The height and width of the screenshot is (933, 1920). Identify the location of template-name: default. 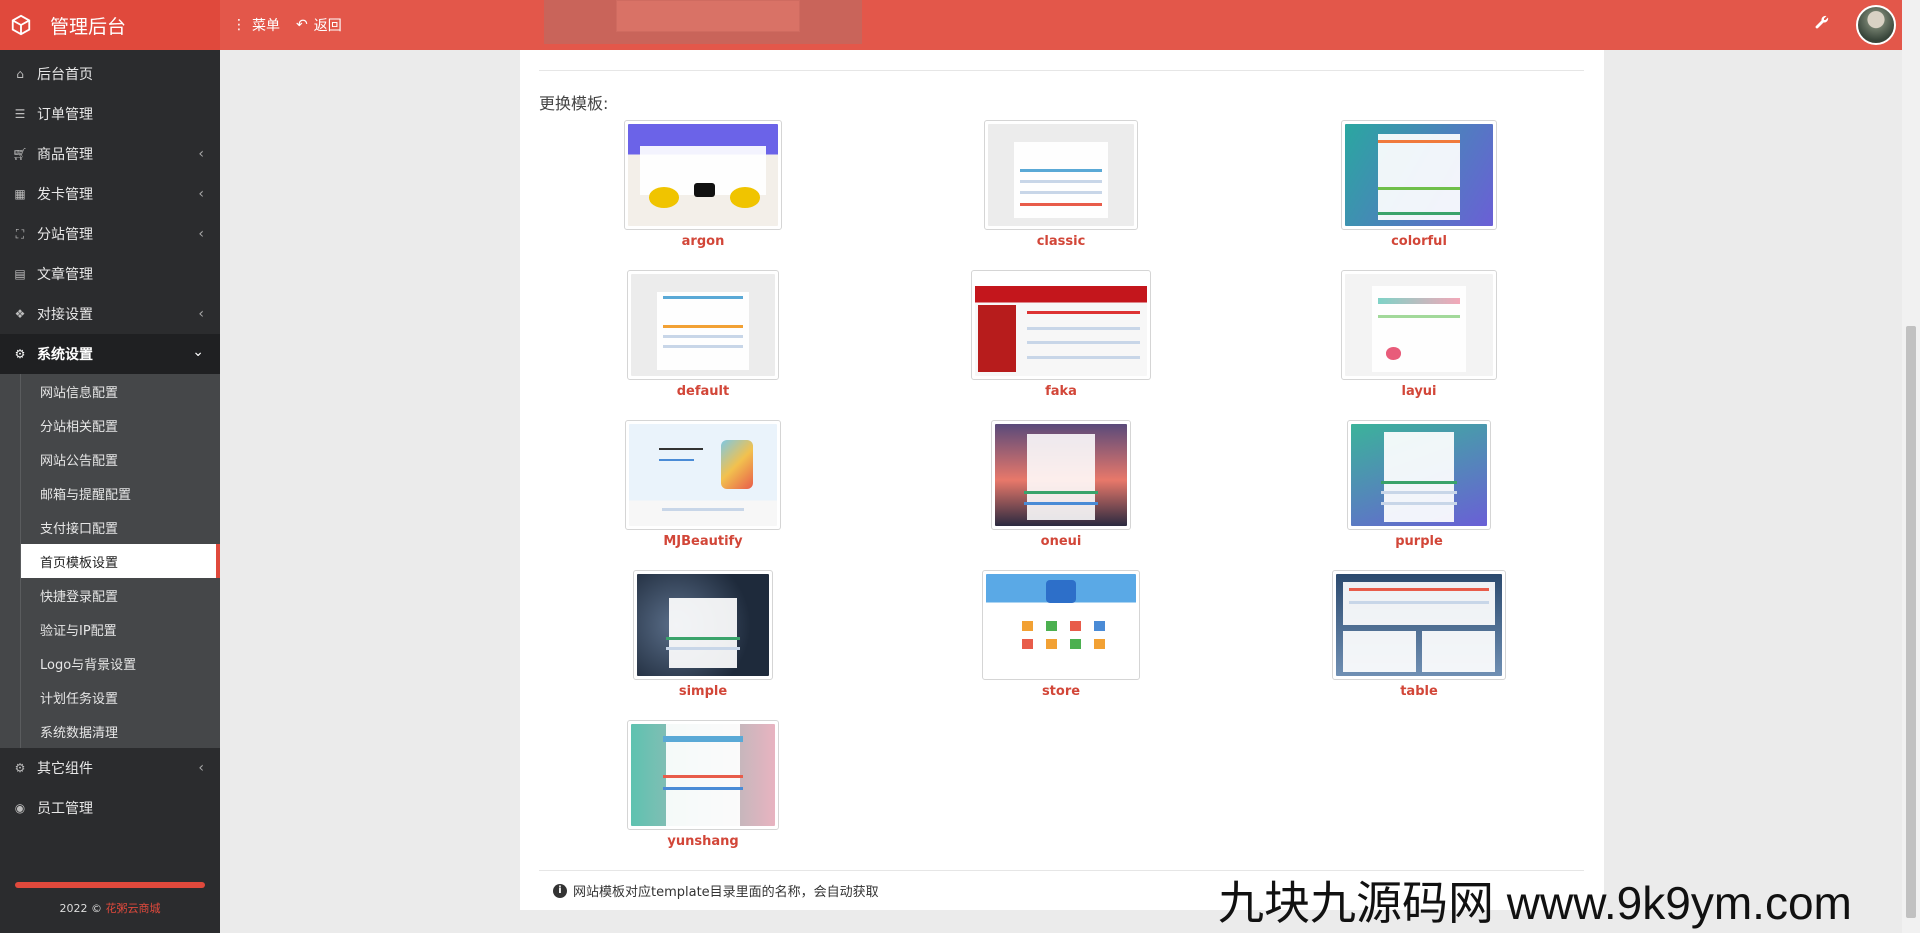
(703, 391).